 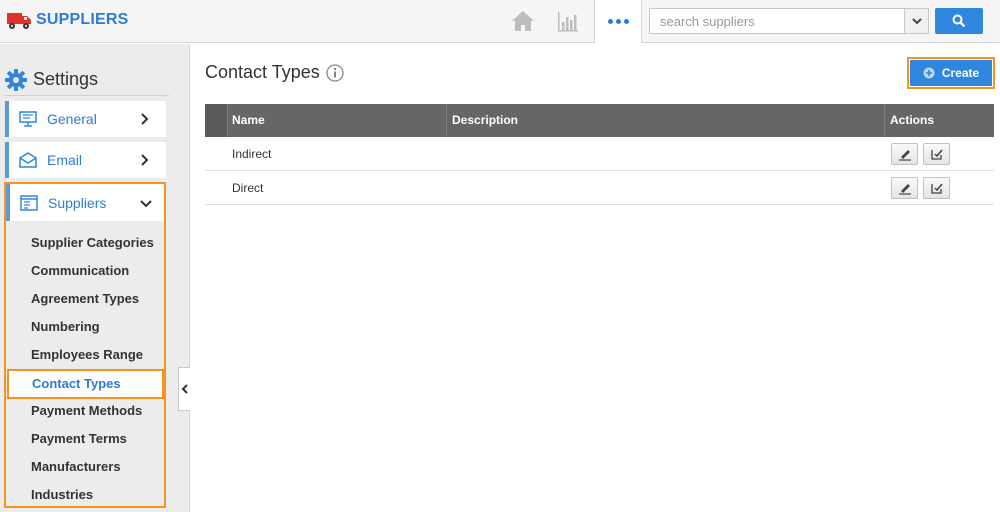 I want to click on app-brand: SUPPLIERS, so click(x=67, y=20).